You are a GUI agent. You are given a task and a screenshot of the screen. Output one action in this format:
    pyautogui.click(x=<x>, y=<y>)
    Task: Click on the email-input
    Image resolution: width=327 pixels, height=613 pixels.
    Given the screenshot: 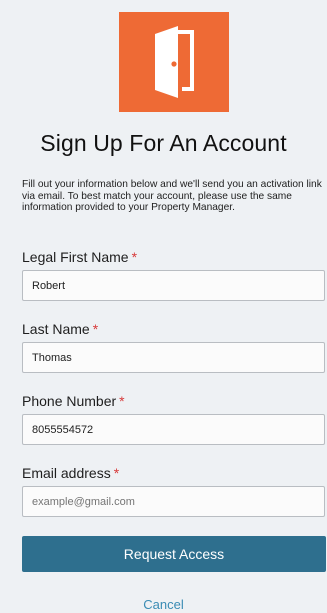 What is the action you would take?
    pyautogui.click(x=173, y=501)
    